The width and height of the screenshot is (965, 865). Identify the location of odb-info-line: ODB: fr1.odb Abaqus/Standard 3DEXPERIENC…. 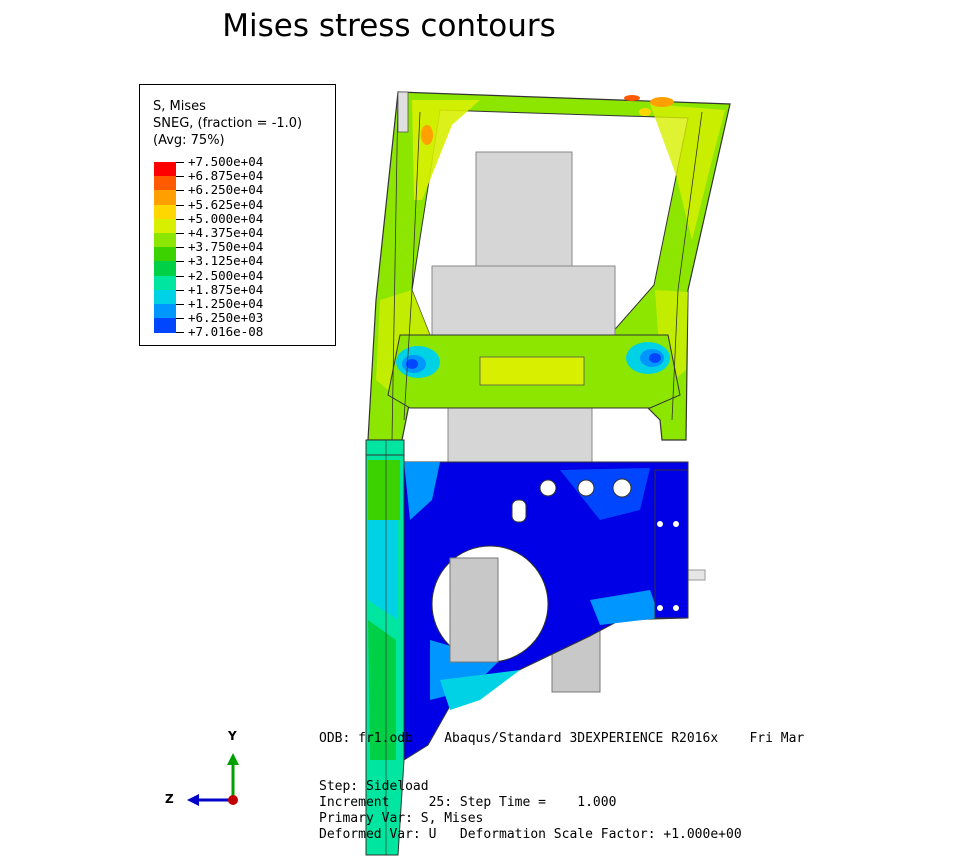
(562, 738).